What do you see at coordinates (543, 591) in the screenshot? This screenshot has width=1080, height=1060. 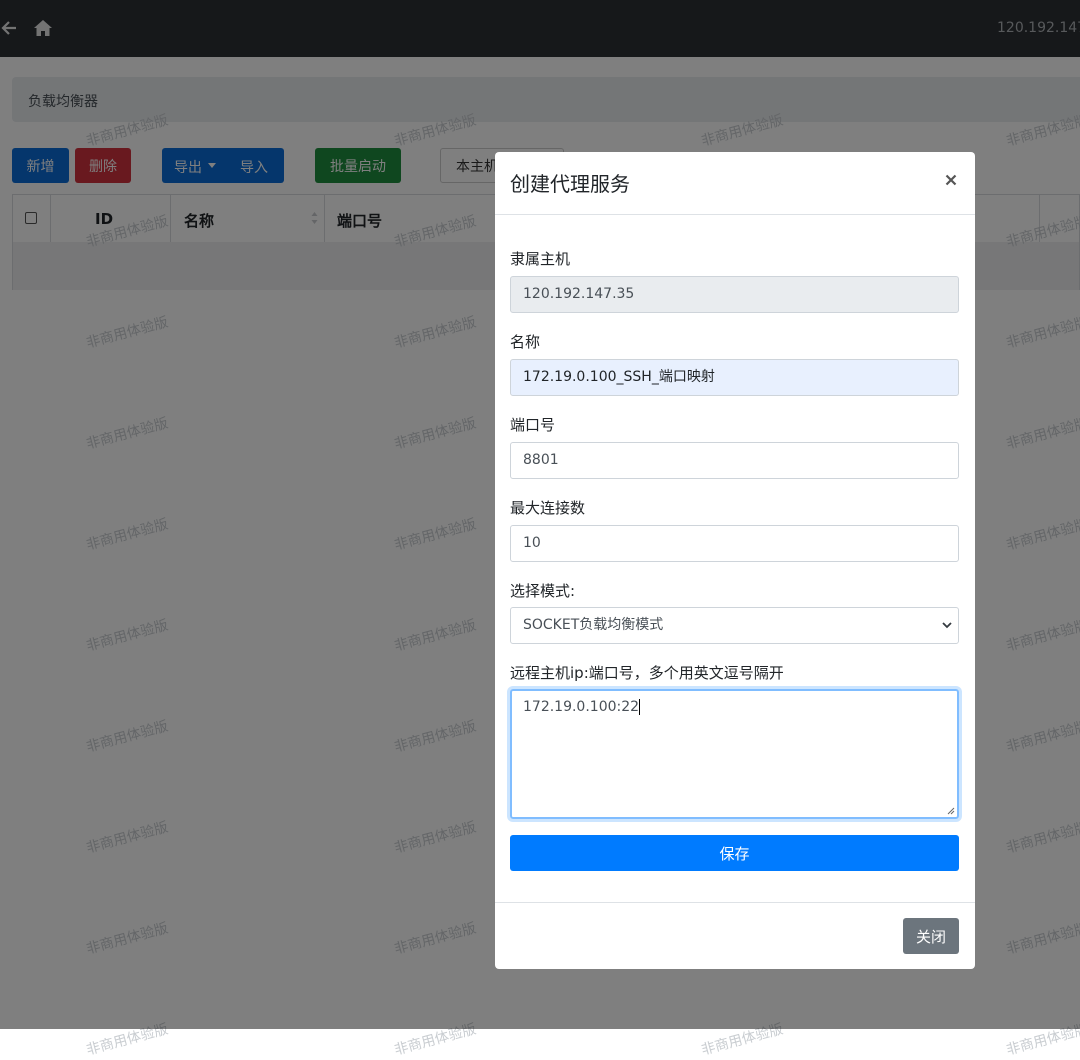 I see `mode-label: 选择模式:` at bounding box center [543, 591].